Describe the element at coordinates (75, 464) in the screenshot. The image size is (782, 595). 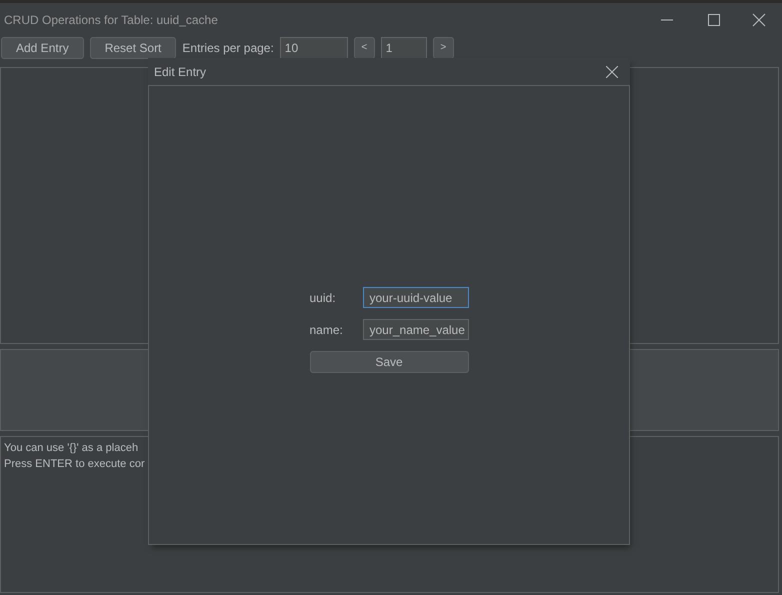
I see `console-text: Press ENTER to execute cor` at that location.